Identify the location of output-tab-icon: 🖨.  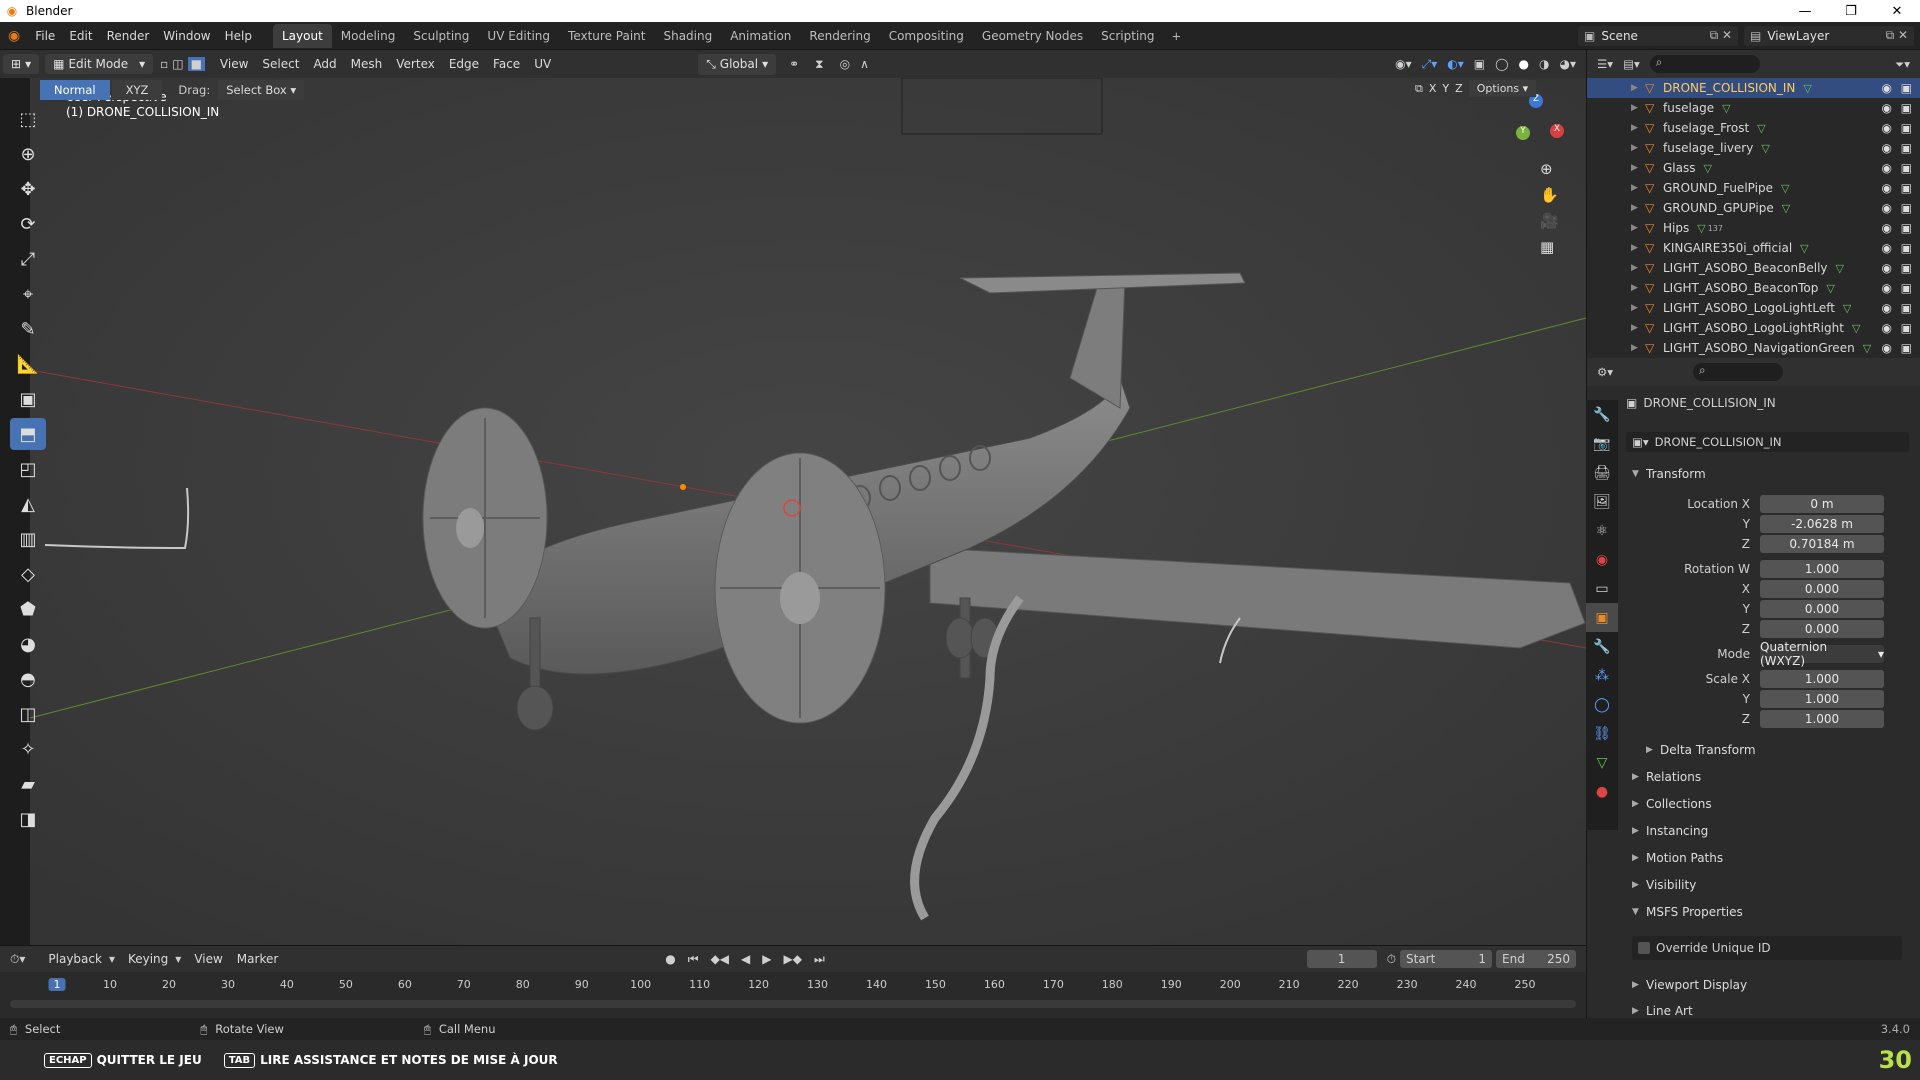
(1602, 472).